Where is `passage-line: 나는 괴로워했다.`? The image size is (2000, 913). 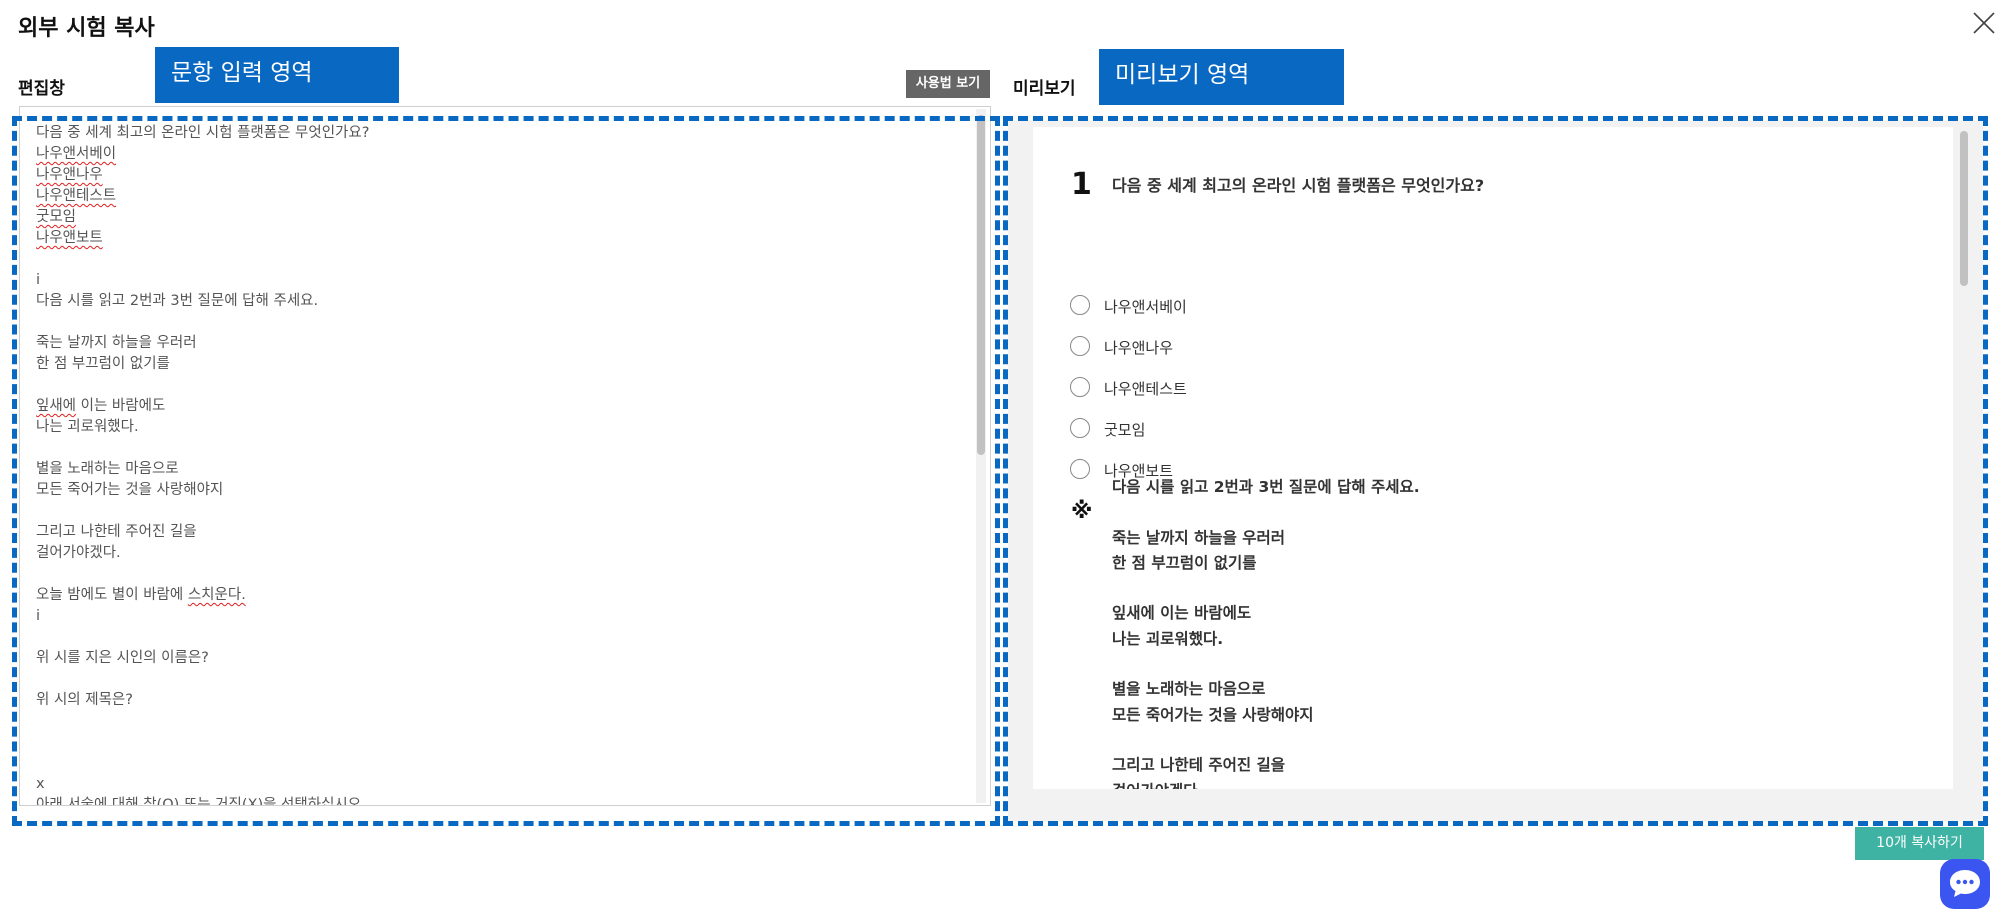 passage-line: 나는 괴로워했다. is located at coordinates (1168, 638).